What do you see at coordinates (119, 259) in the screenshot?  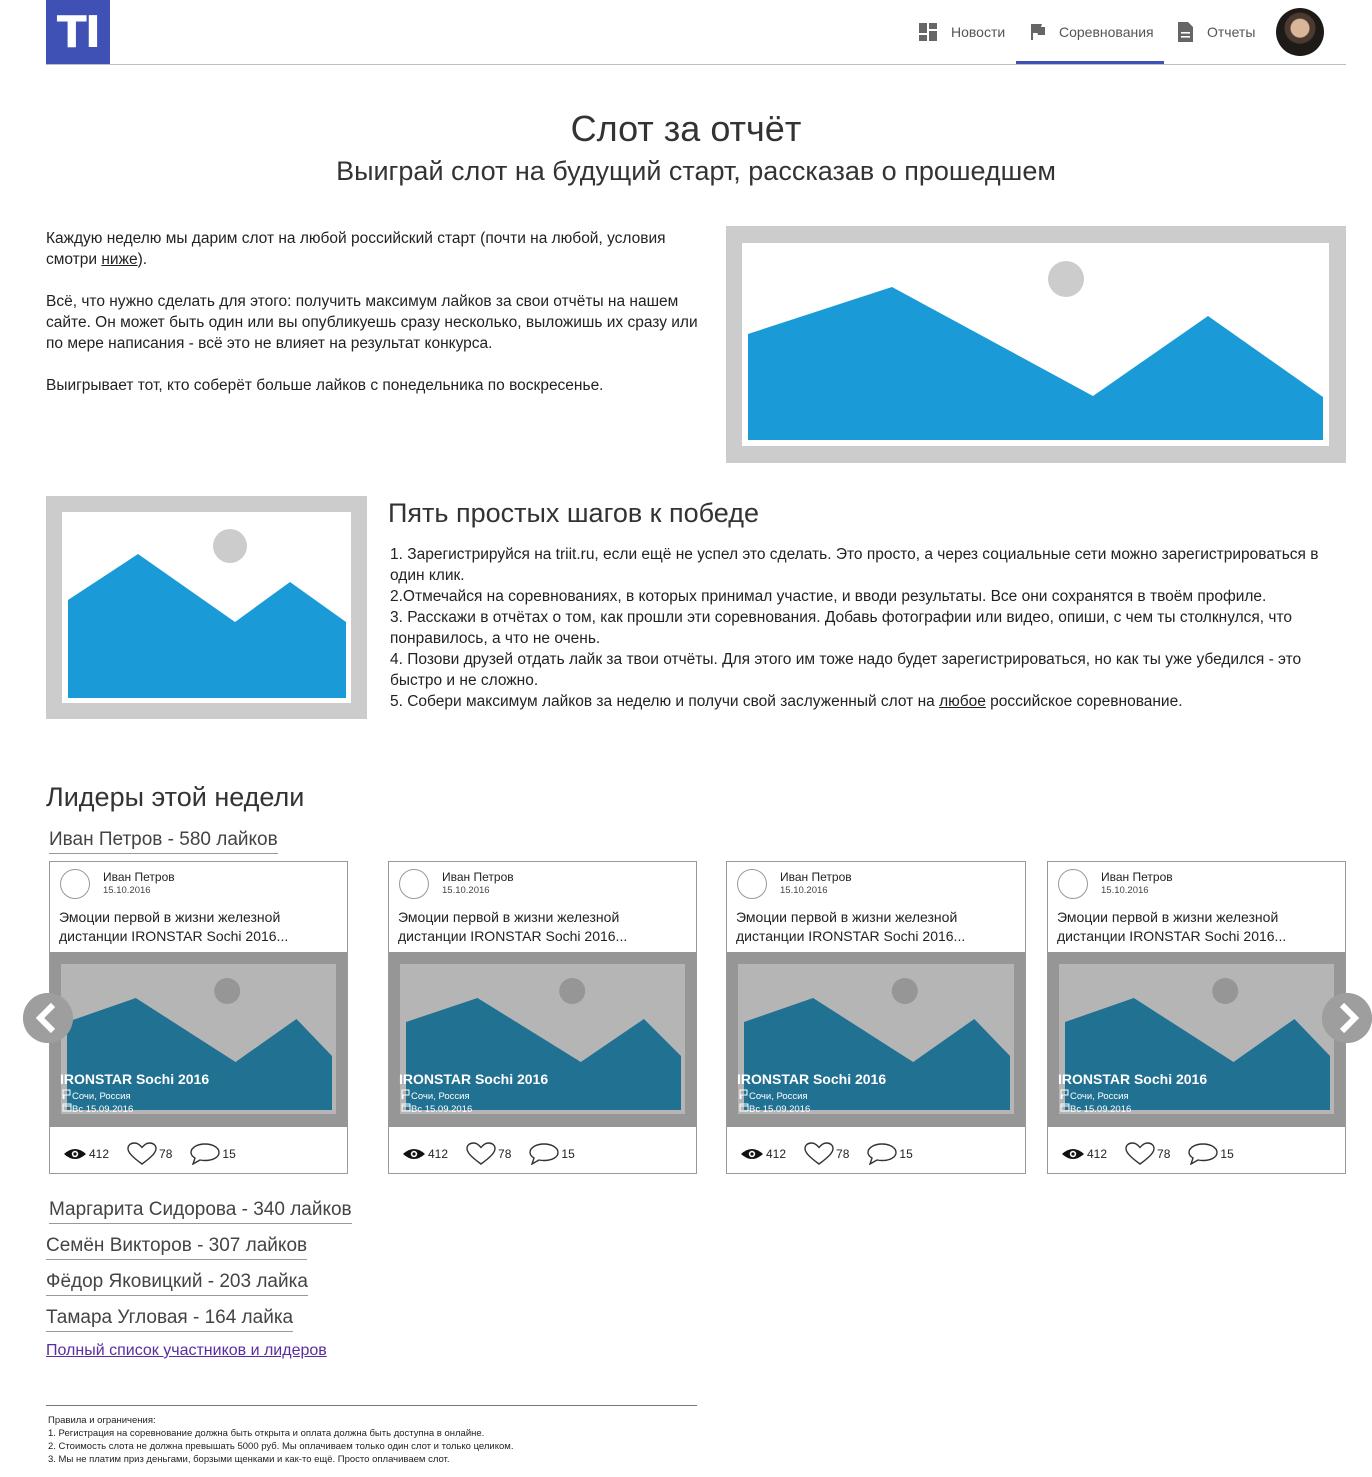 I see `below-link: ниже` at bounding box center [119, 259].